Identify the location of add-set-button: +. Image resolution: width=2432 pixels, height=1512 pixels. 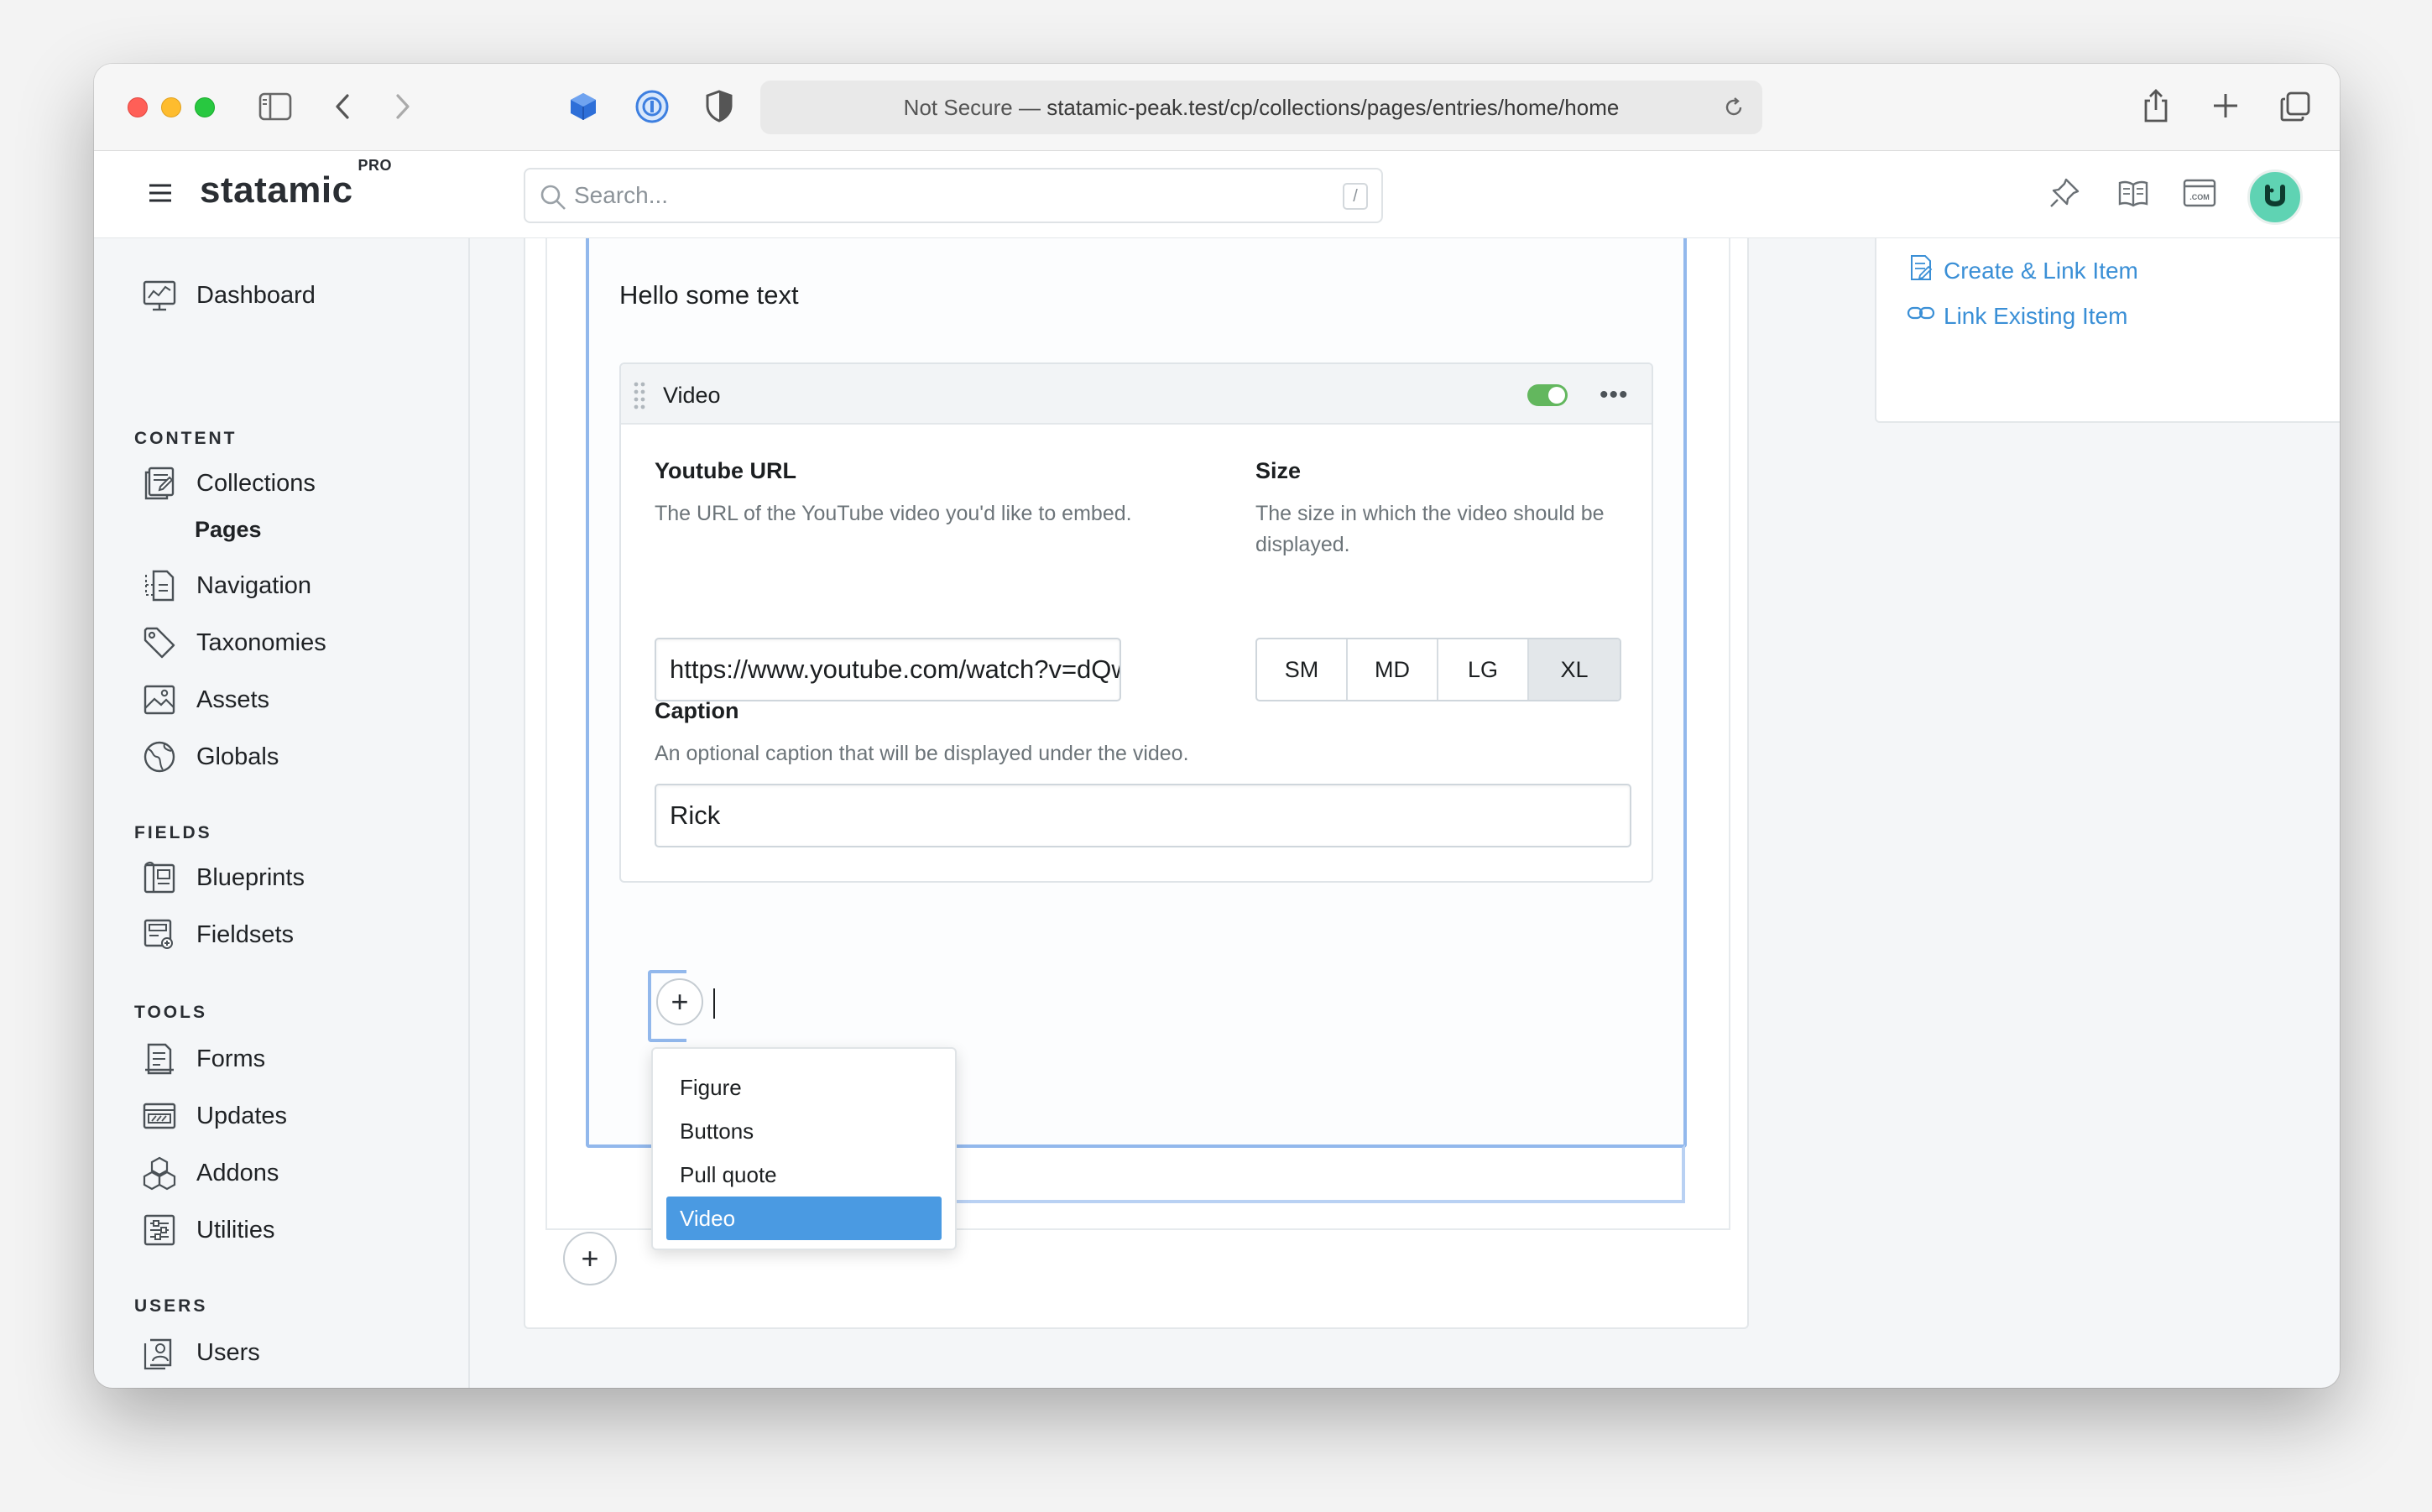
(679, 1002).